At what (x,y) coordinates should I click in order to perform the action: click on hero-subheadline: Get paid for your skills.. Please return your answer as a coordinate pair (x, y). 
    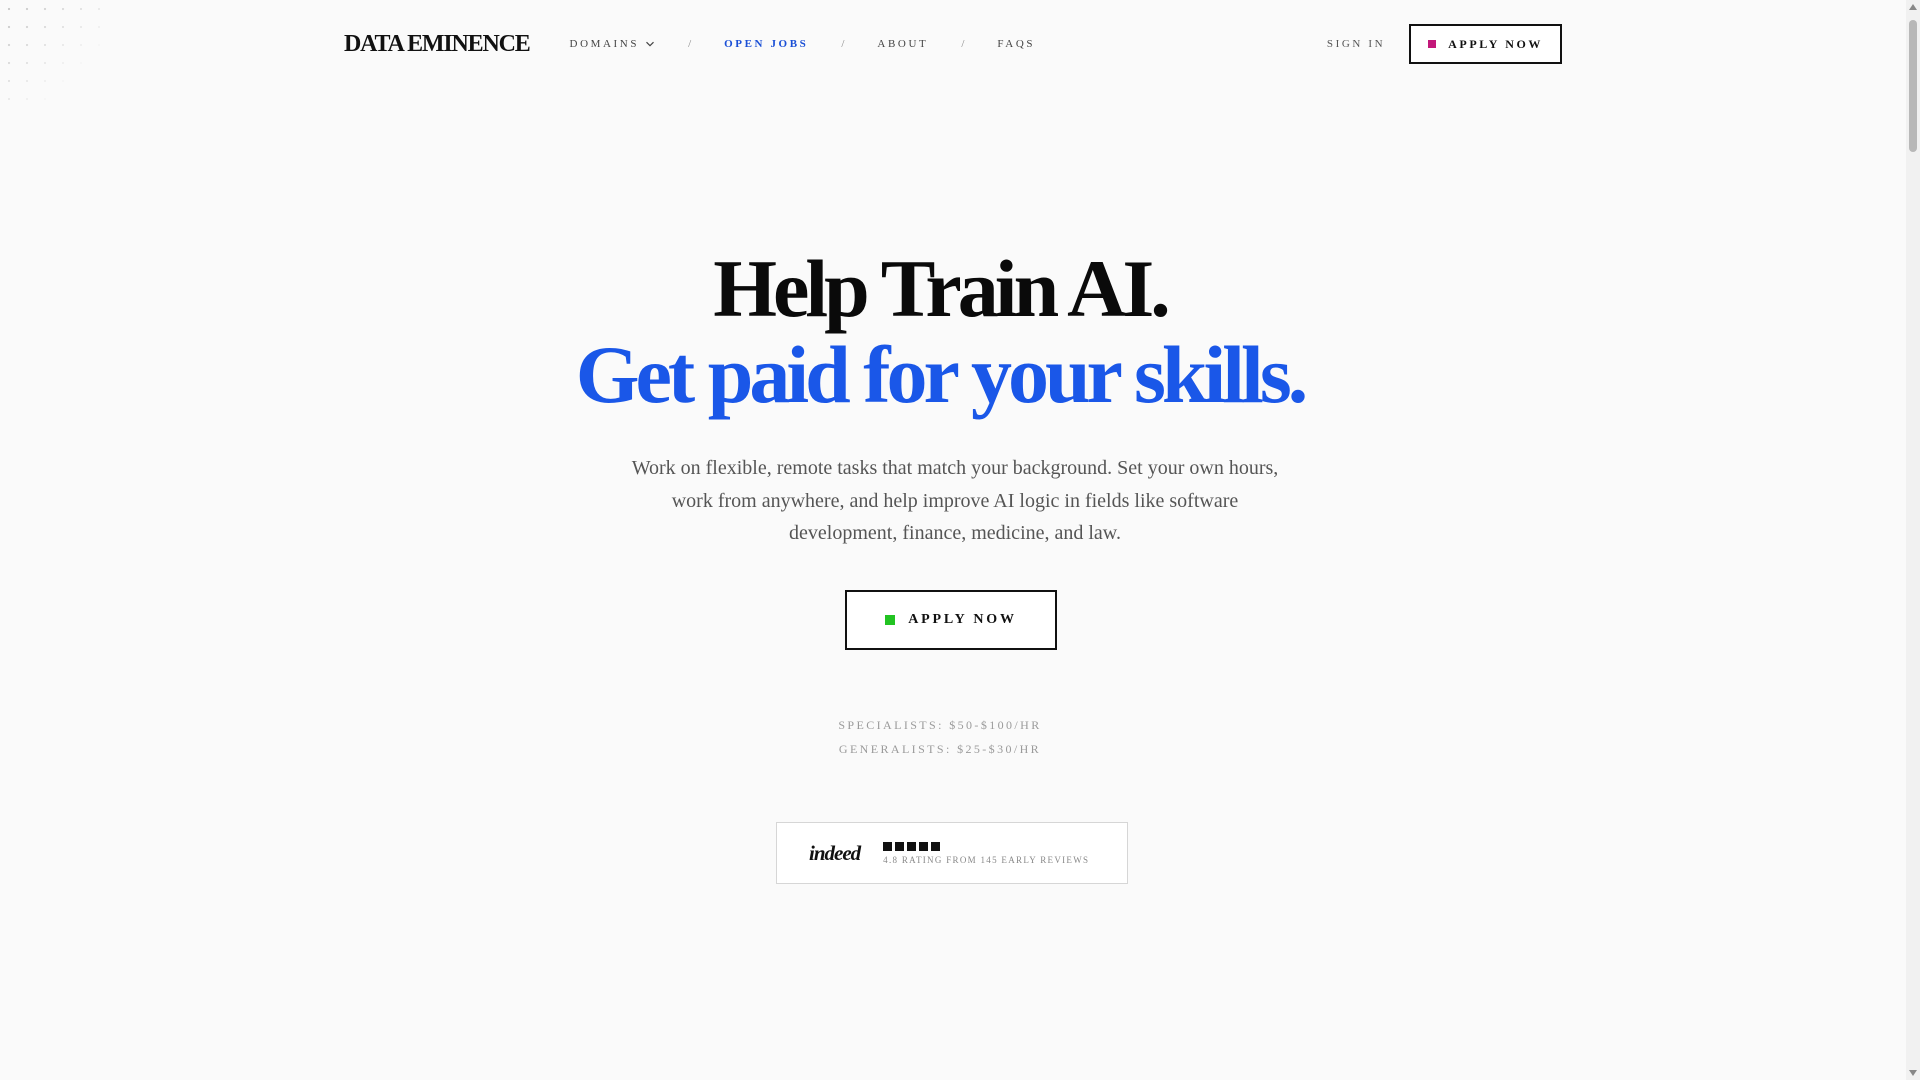
    Looking at the image, I should click on (942, 374).